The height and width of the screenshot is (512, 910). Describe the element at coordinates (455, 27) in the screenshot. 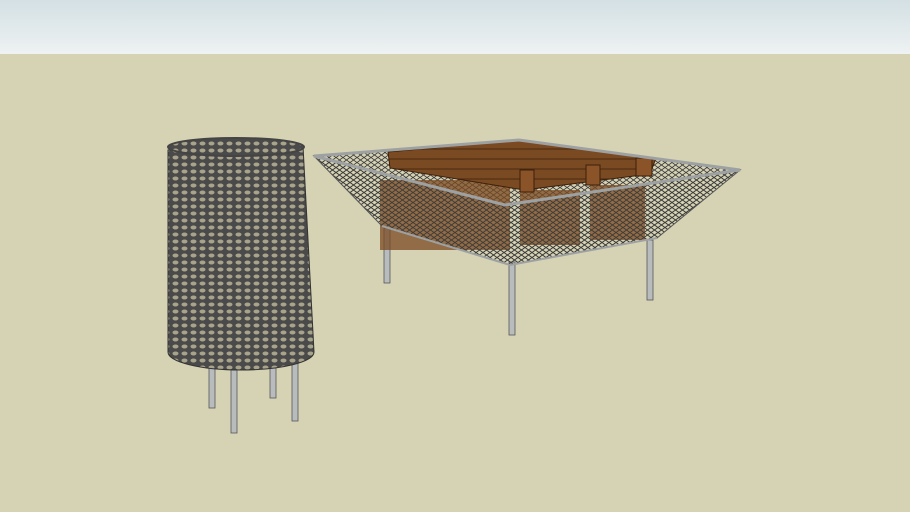

I see `sky` at that location.